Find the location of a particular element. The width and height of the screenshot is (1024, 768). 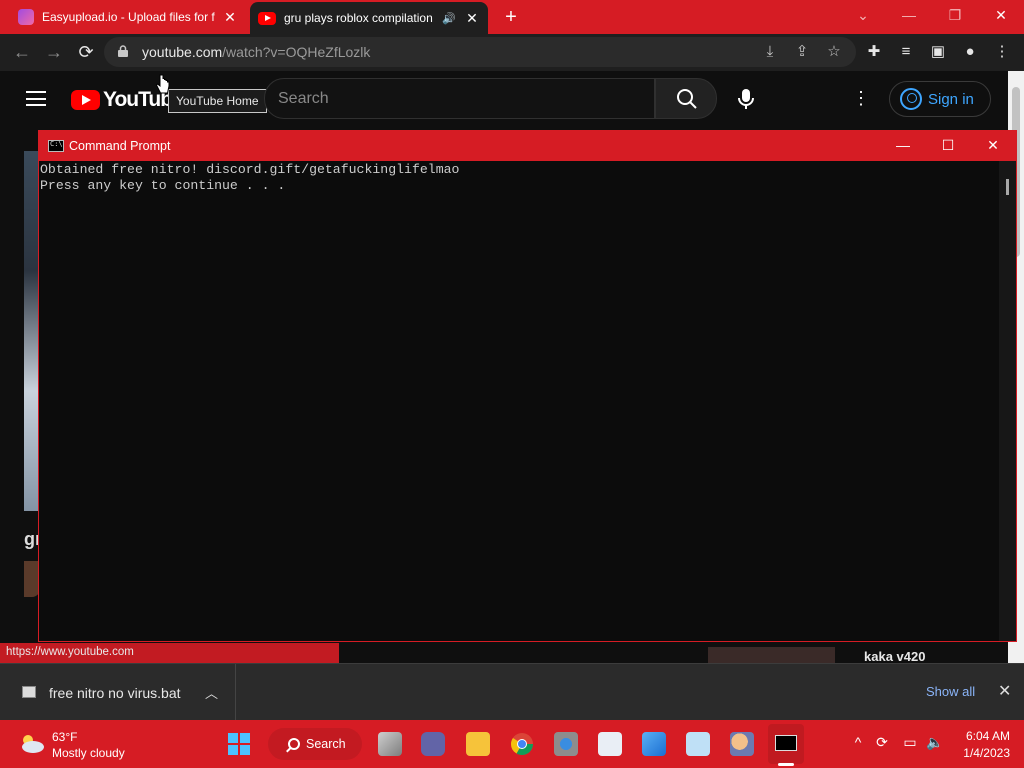

tab-title: Easyupload.io - Upload files for f is located at coordinates (128, 17).